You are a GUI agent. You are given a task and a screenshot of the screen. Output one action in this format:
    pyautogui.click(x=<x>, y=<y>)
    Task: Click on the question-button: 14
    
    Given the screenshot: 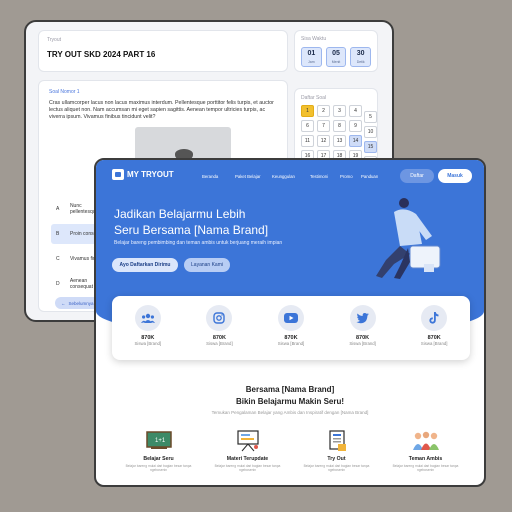 What is the action you would take?
    pyautogui.click(x=355, y=141)
    